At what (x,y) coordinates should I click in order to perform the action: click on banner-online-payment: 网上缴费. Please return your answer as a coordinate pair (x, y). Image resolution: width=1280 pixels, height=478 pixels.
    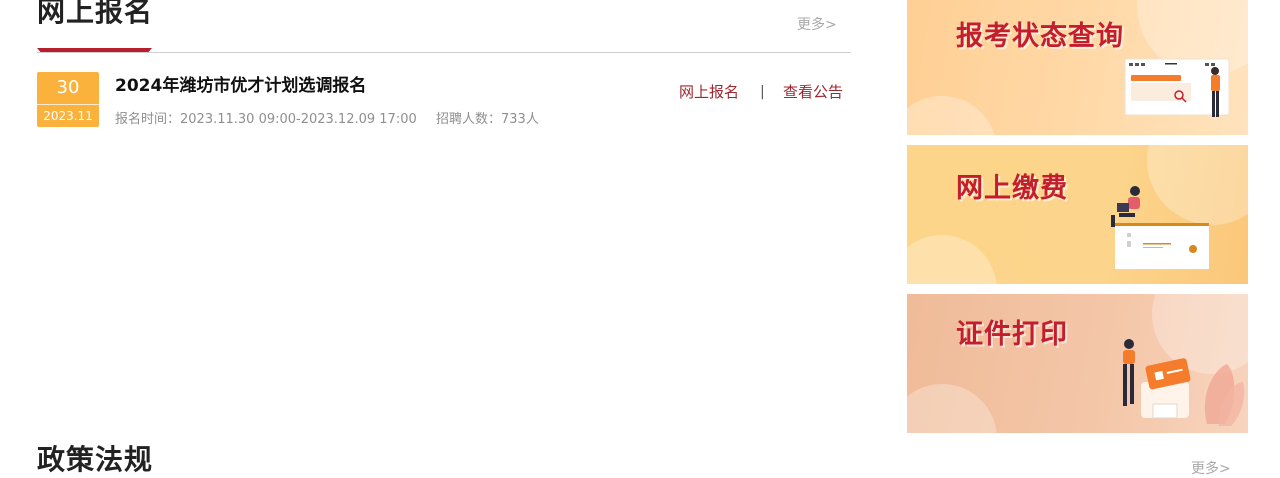
    Looking at the image, I should click on (1077, 214).